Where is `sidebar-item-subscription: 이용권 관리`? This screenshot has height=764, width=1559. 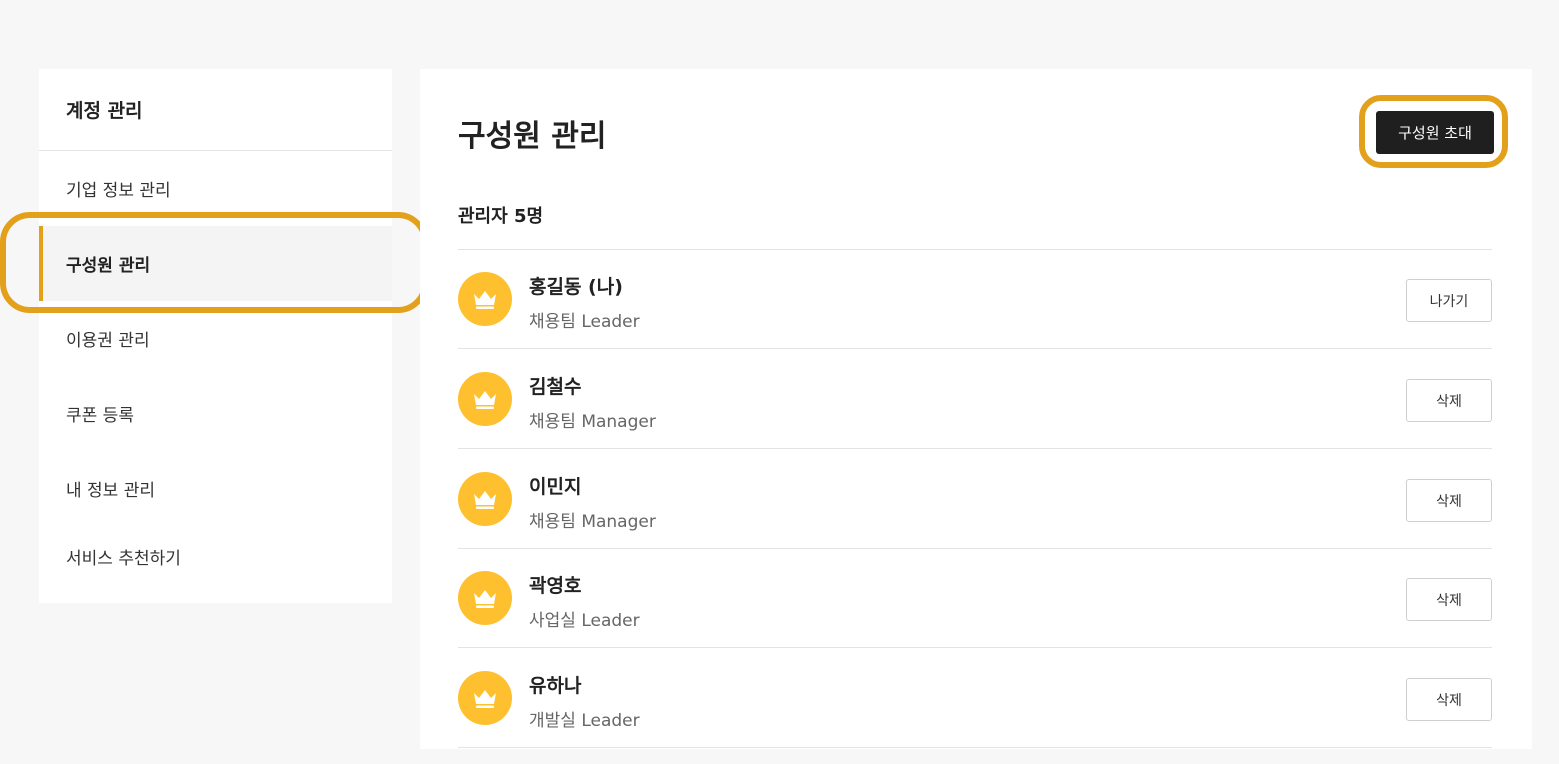 sidebar-item-subscription: 이용권 관리 is located at coordinates (215, 338).